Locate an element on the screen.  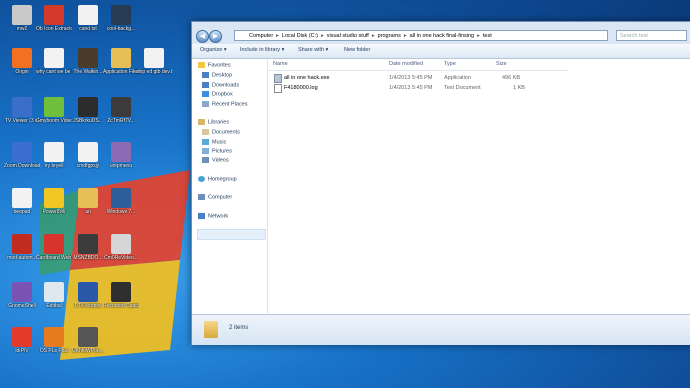
folder-icon is located at coordinates (211, 329).